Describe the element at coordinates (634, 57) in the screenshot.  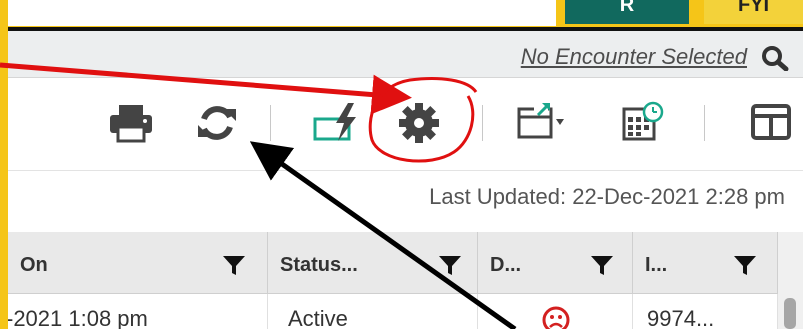
I see `encounter-link: No Encounter Selected` at that location.